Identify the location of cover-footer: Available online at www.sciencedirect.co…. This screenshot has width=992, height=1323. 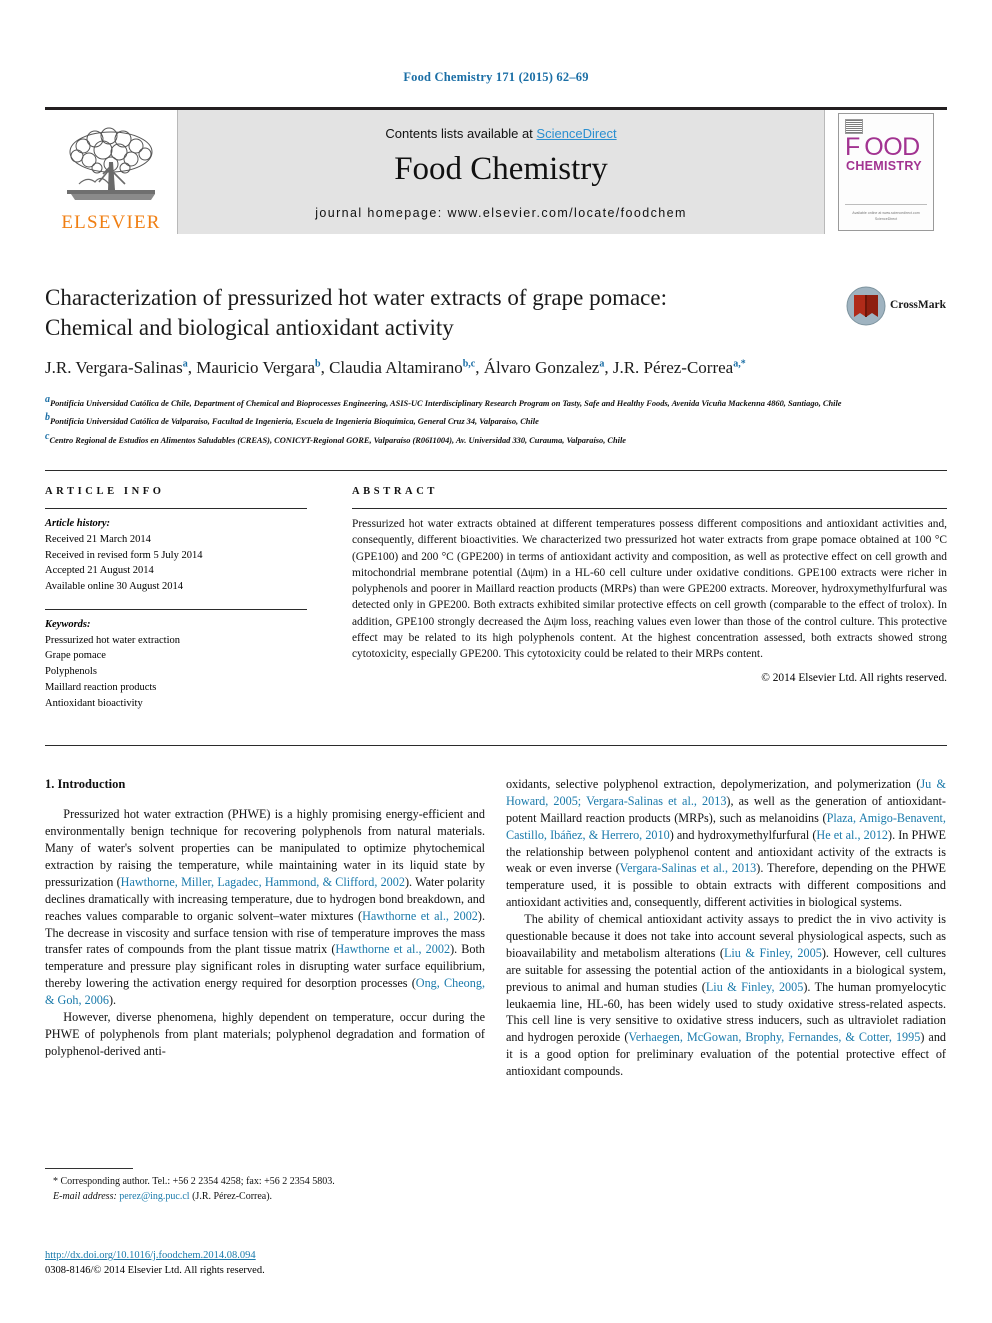
(886, 216).